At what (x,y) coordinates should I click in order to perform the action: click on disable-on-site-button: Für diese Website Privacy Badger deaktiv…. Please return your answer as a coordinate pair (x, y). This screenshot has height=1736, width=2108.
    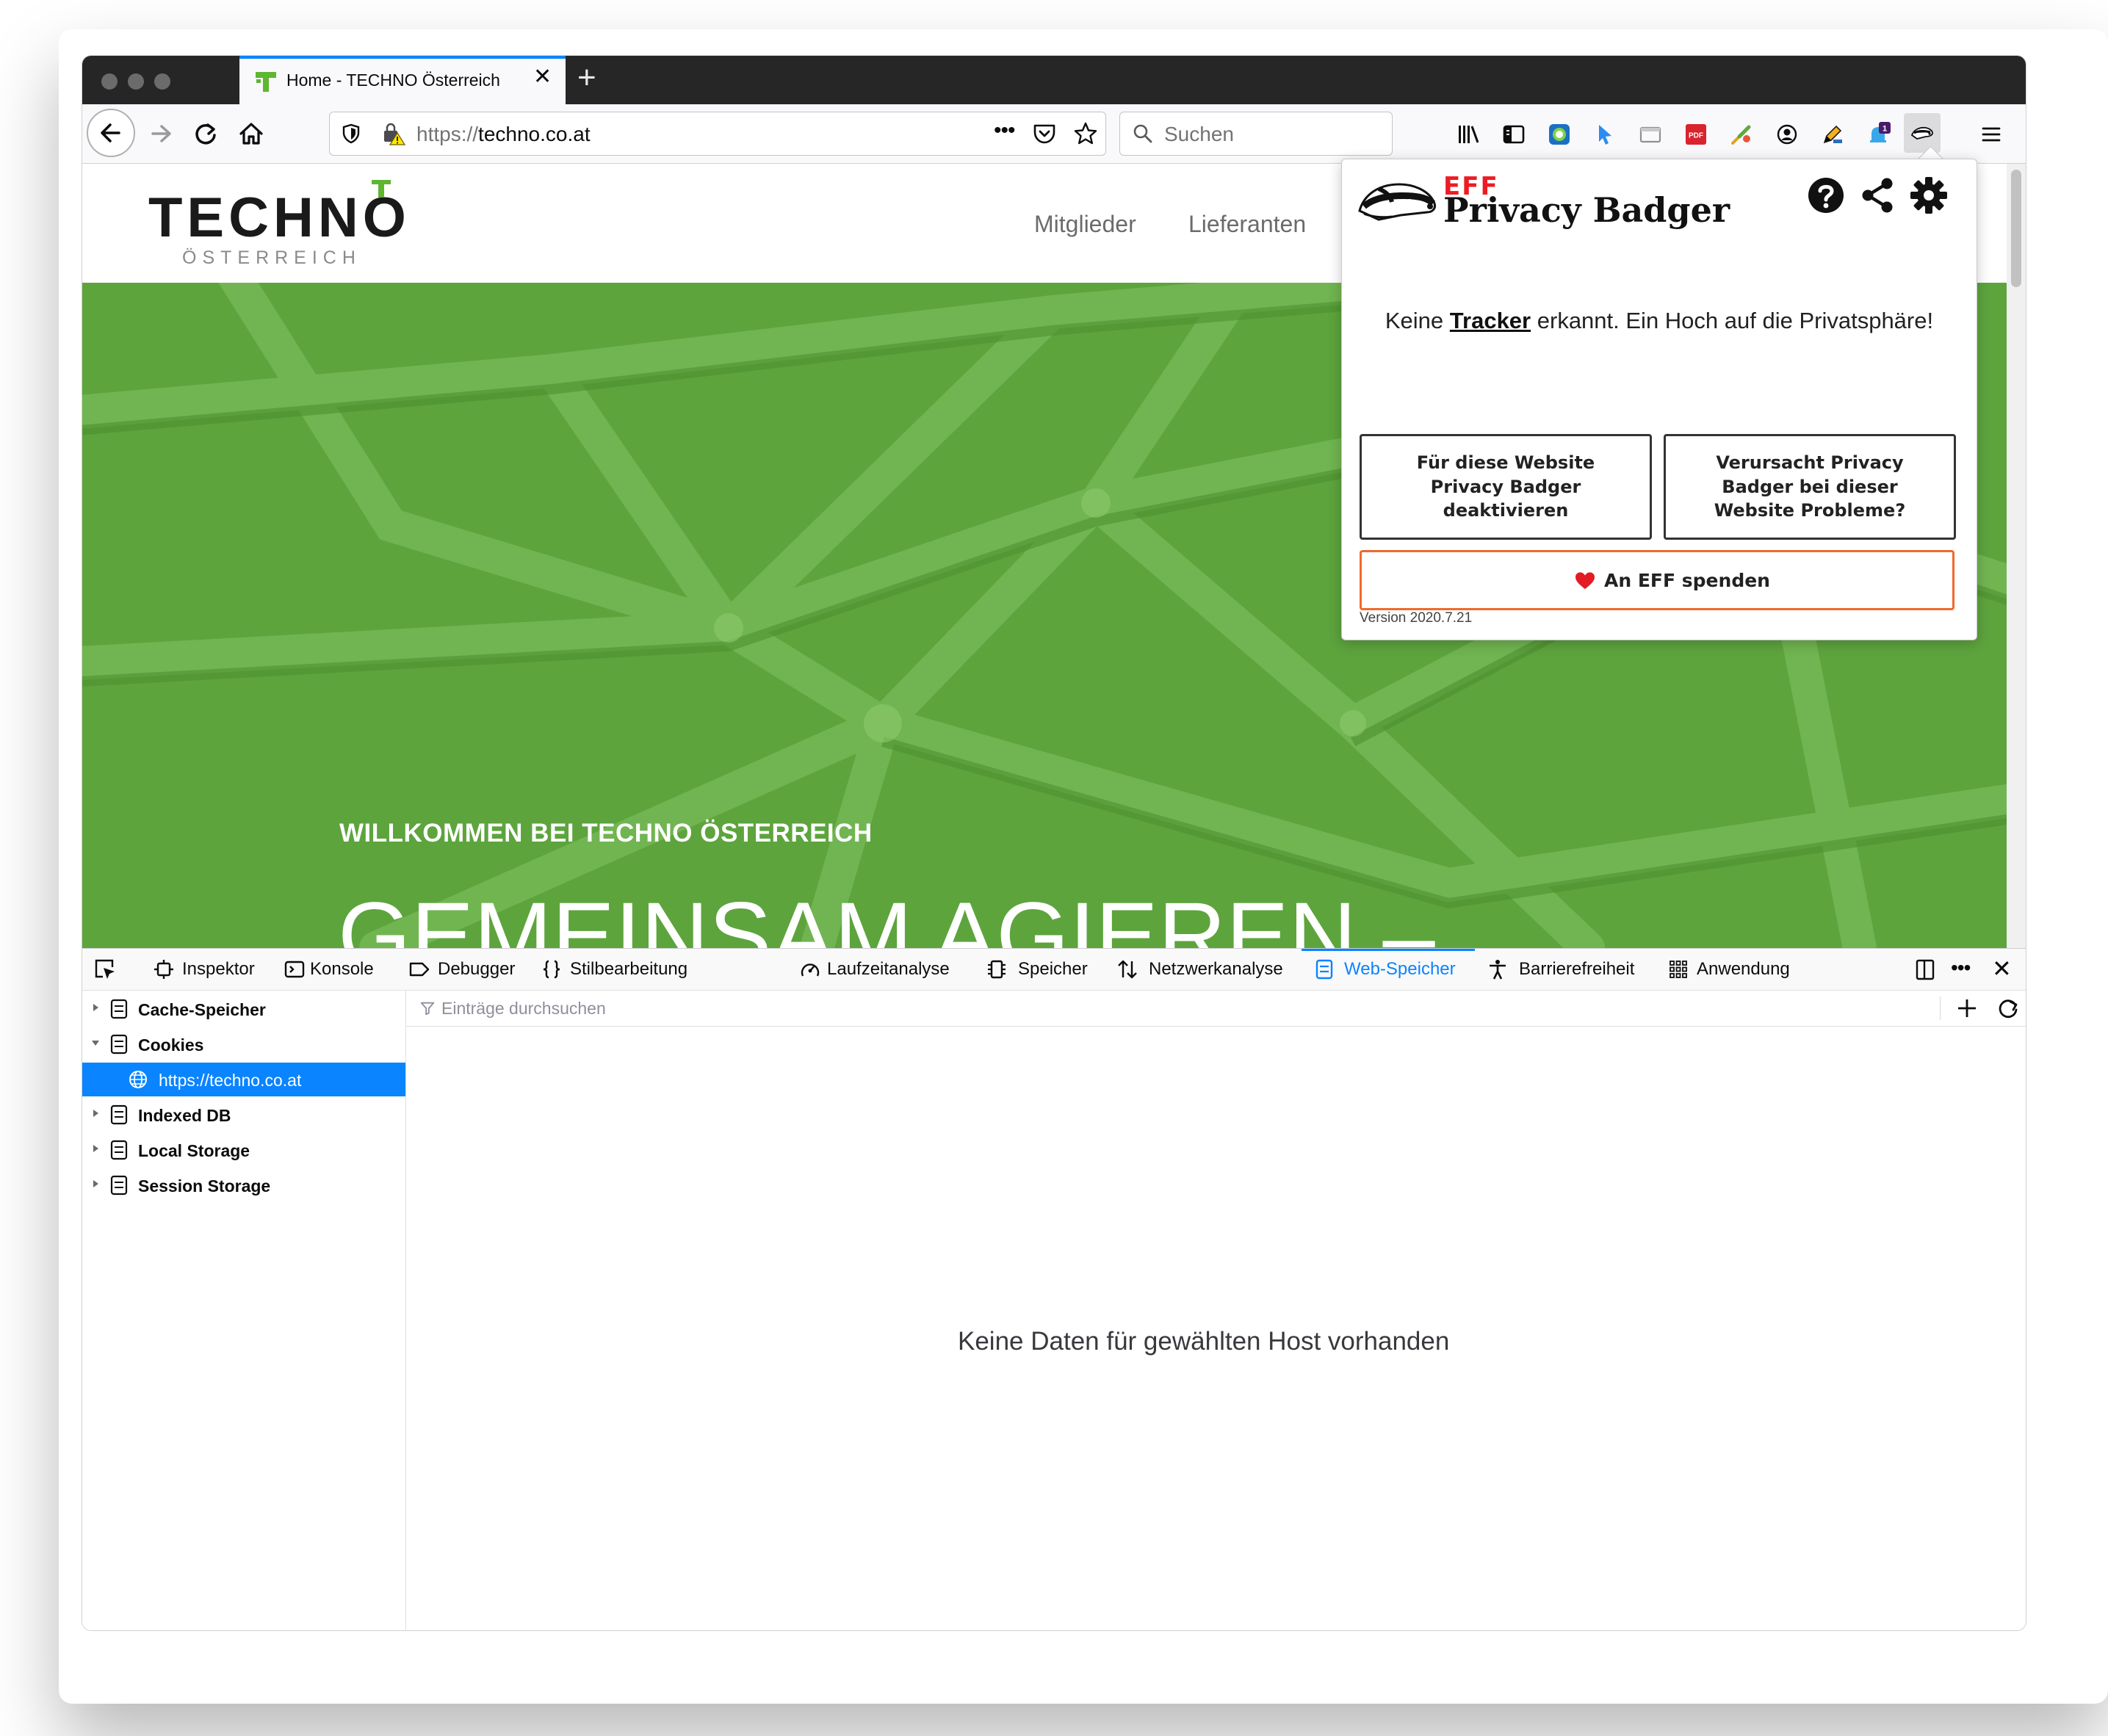
    Looking at the image, I should click on (1506, 487).